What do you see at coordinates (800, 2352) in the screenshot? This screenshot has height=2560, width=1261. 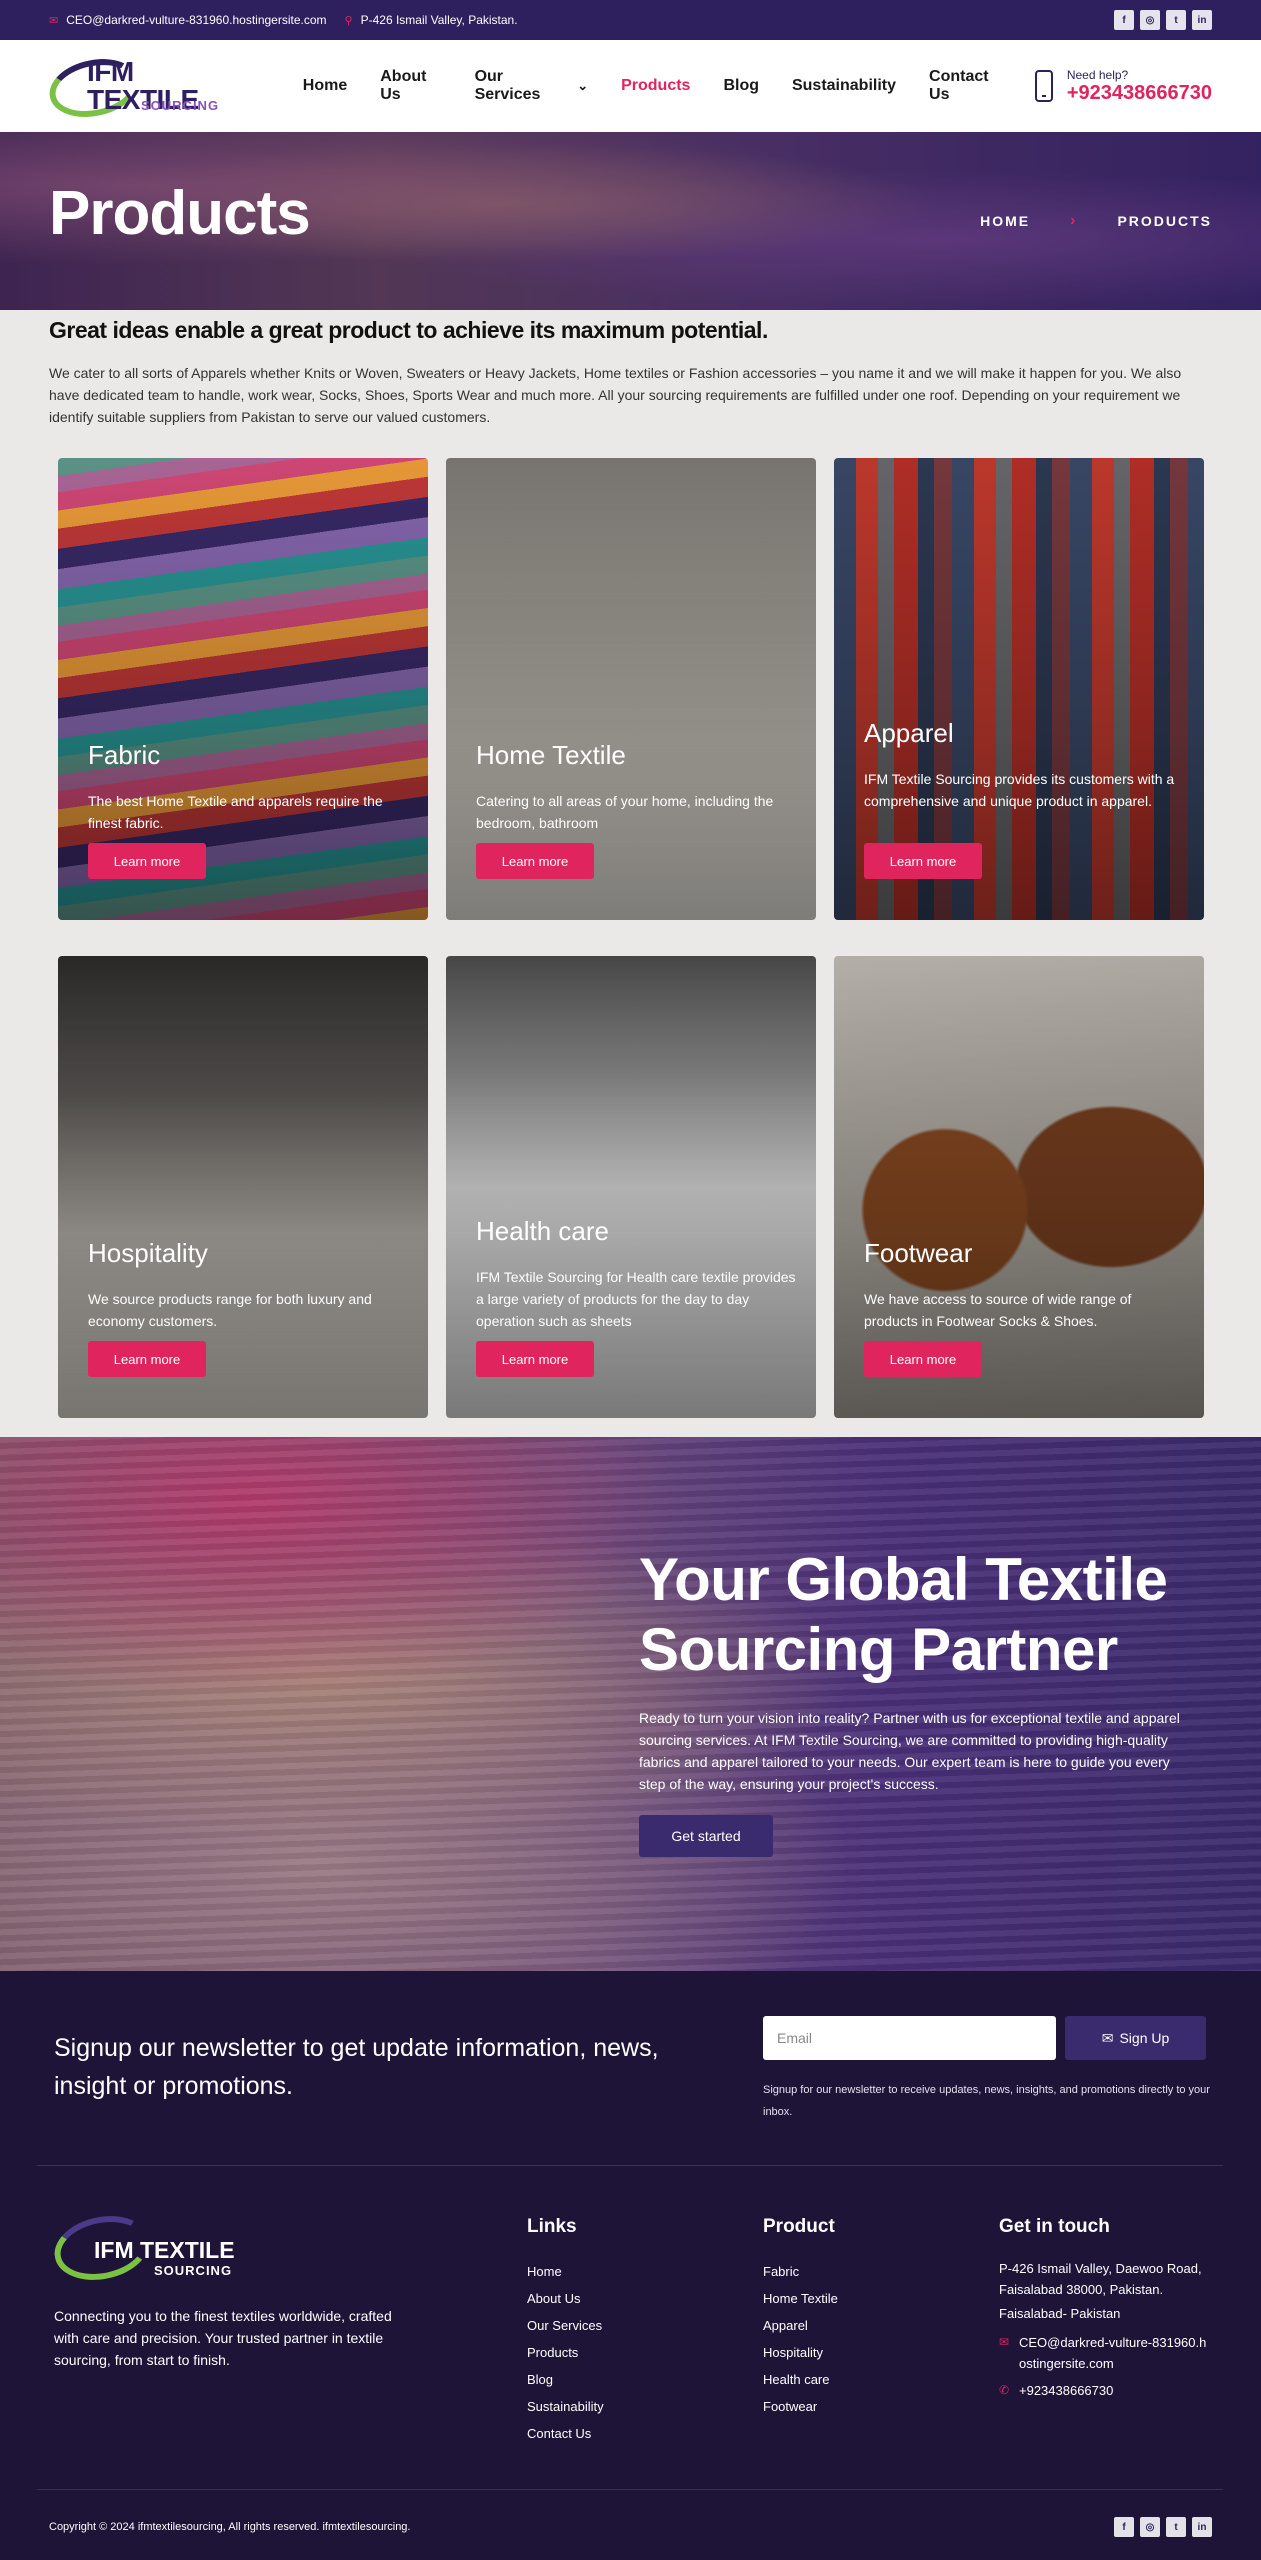 I see `footer-product-hospitality: Hospitality` at bounding box center [800, 2352].